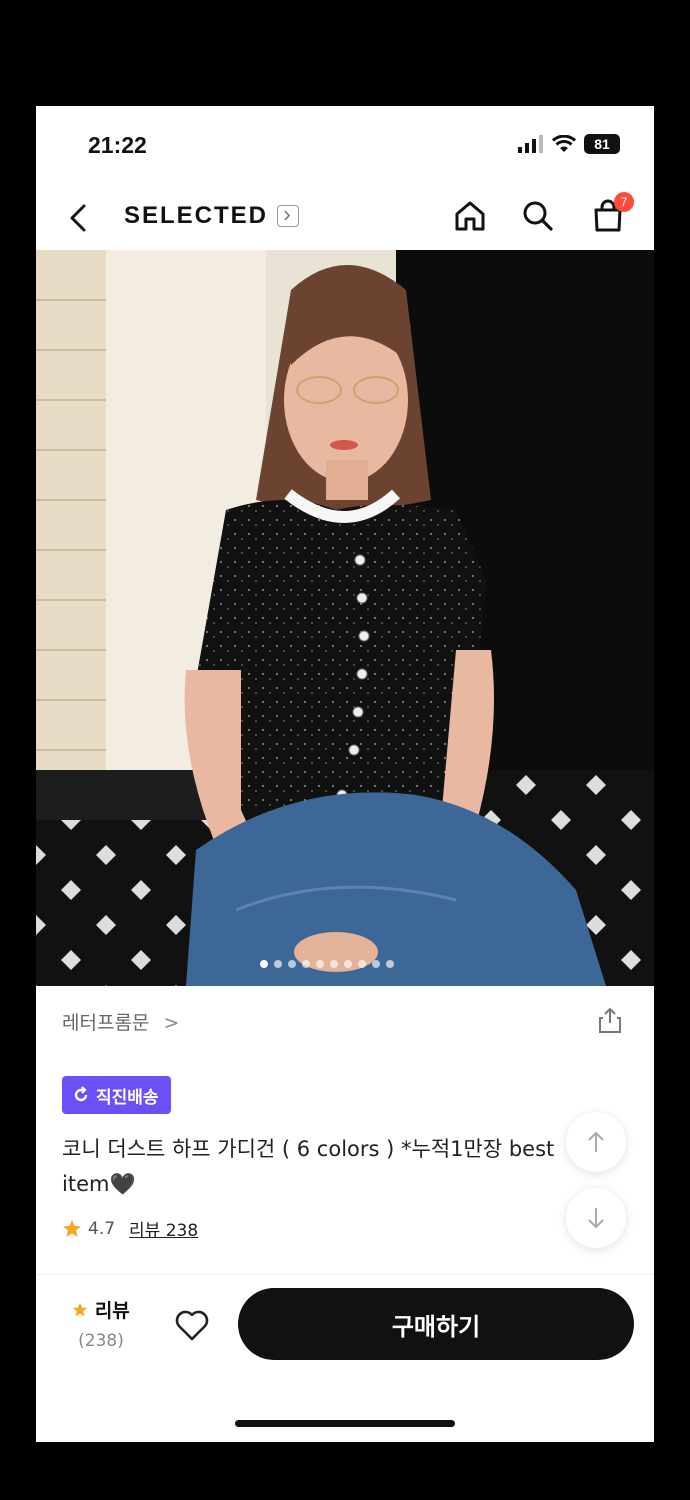 The image size is (690, 1500). I want to click on rating-row: 4.7 리뷰 238, so click(130, 1228).